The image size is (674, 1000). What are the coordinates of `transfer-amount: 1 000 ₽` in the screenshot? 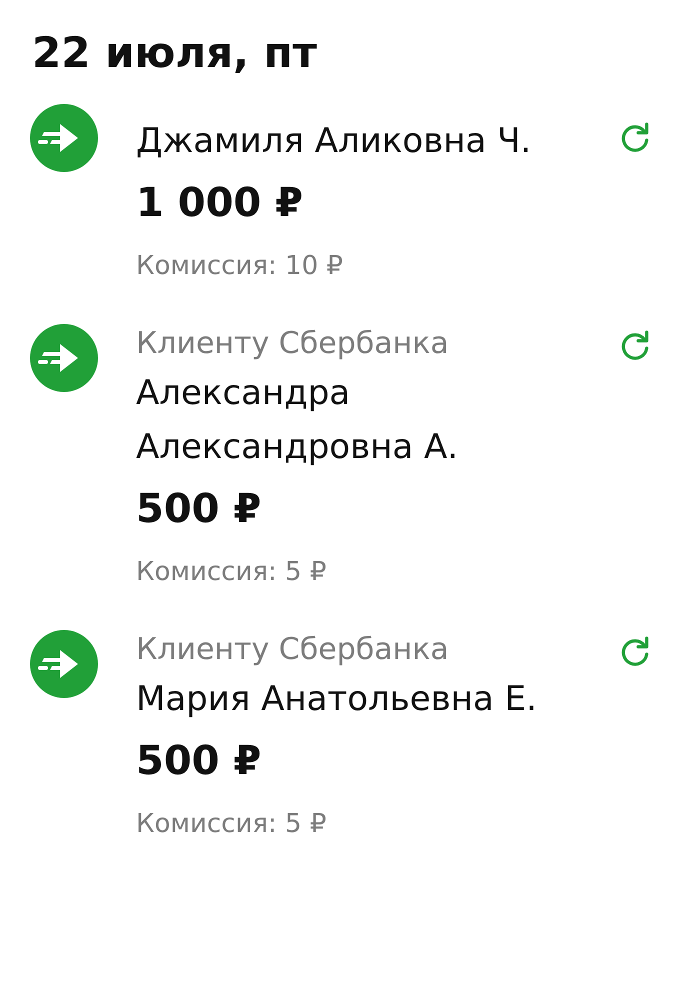 It's located at (220, 203).